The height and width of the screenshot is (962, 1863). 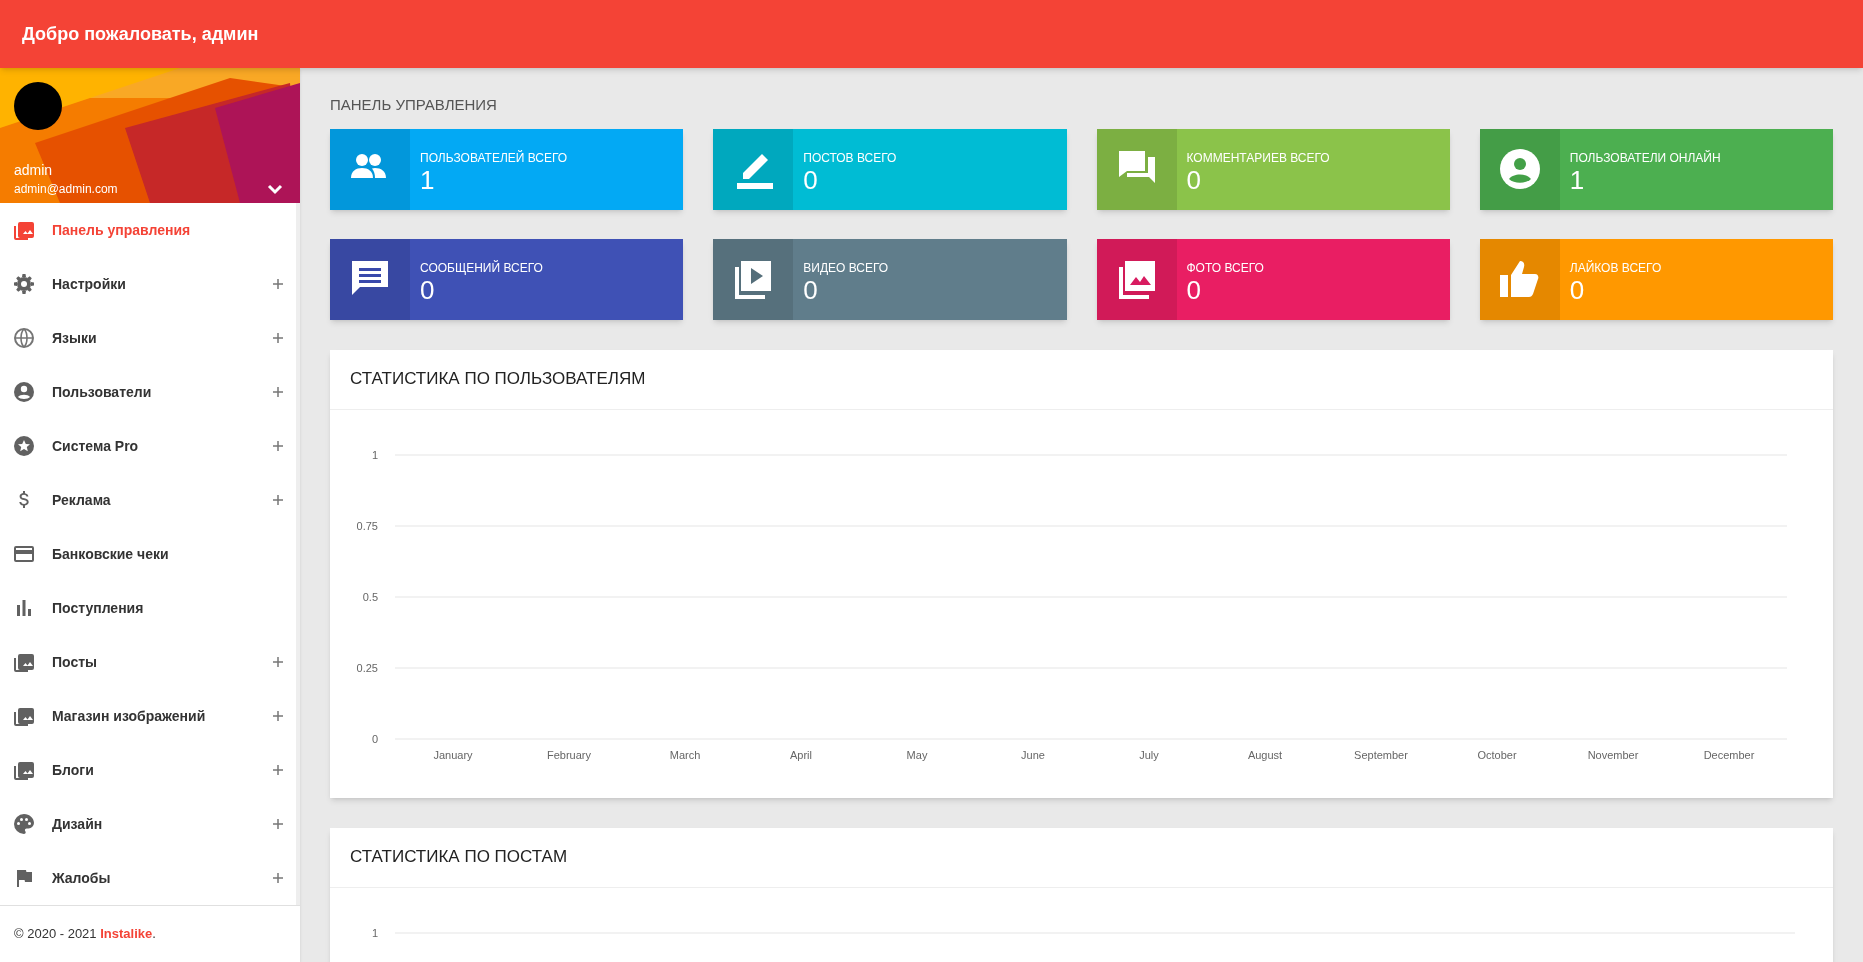 What do you see at coordinates (148, 230) in the screenshot?
I see `sidebar-item: Панель управления` at bounding box center [148, 230].